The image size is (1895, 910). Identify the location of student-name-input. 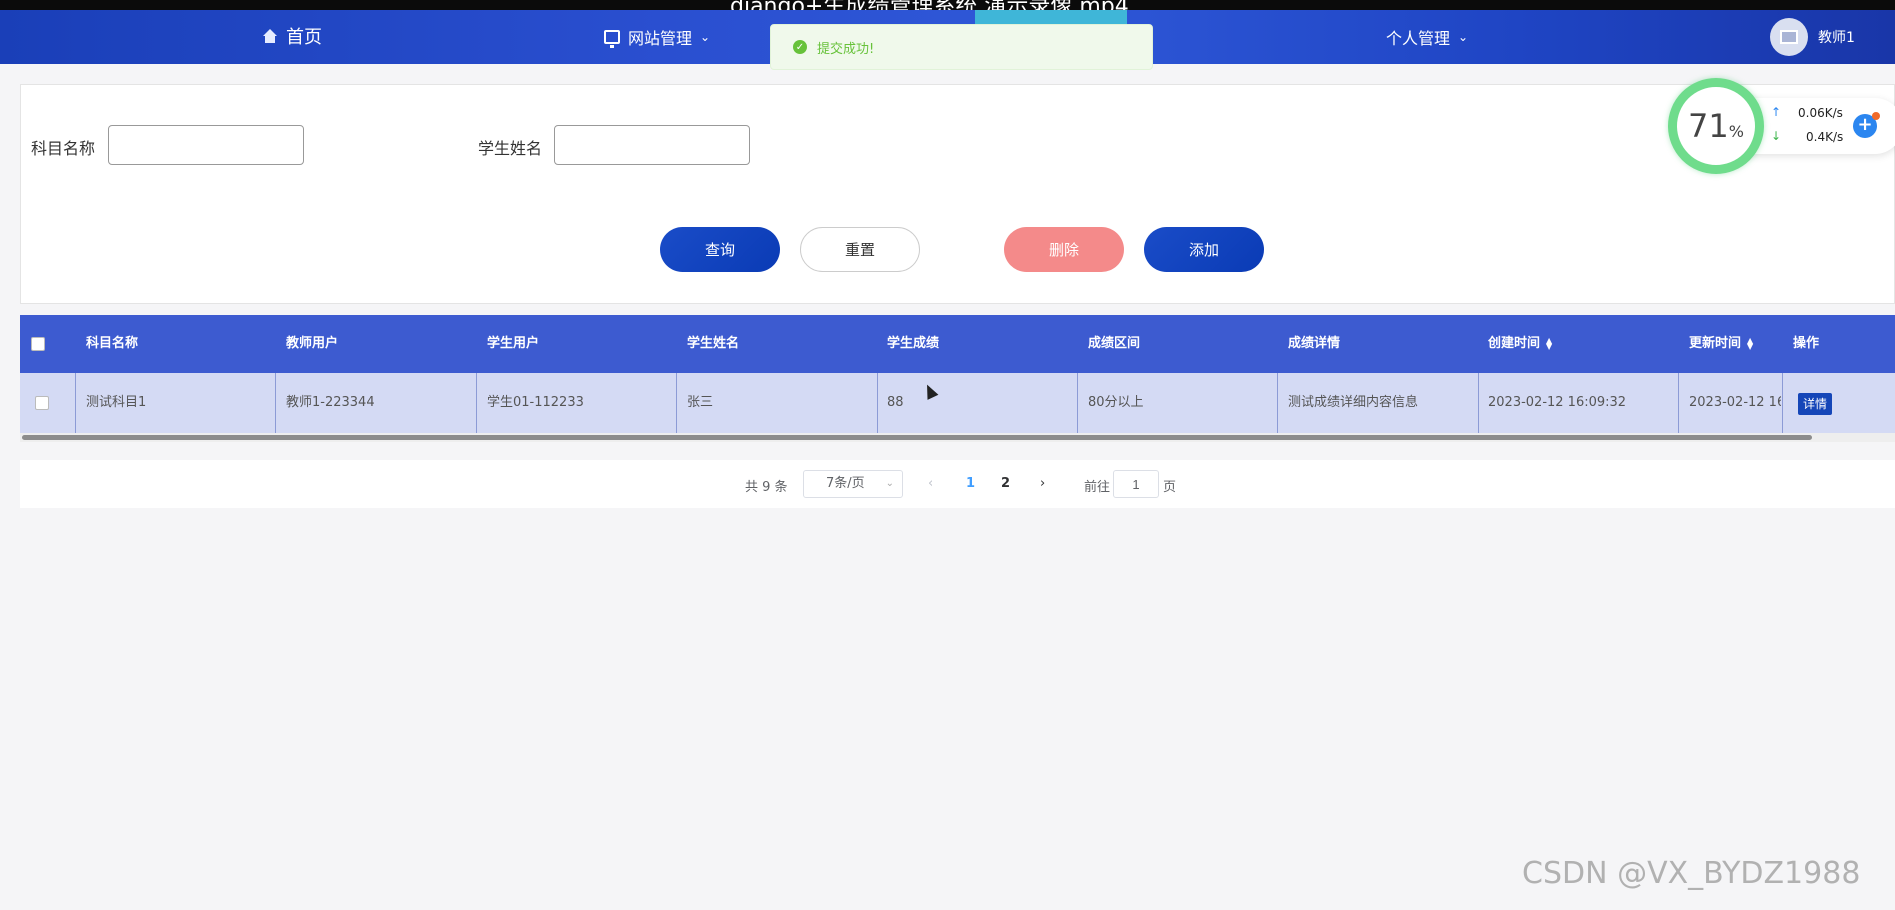
(652, 145).